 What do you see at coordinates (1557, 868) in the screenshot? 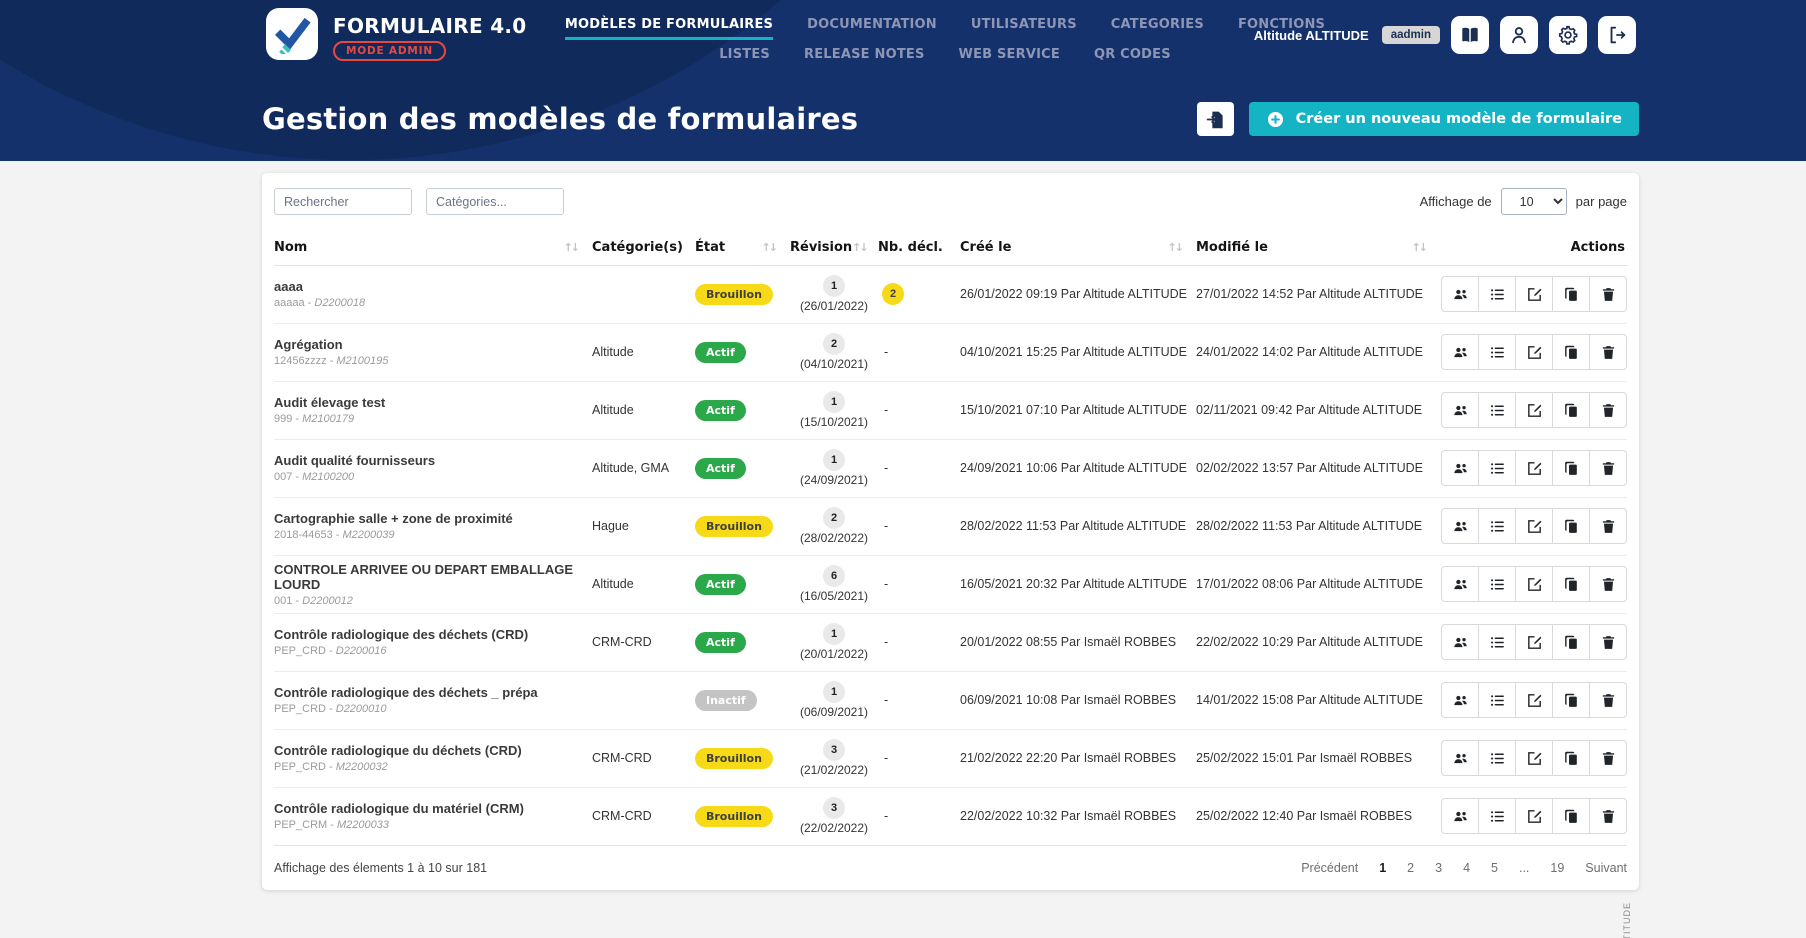
I see `page-number-19: 19` at bounding box center [1557, 868].